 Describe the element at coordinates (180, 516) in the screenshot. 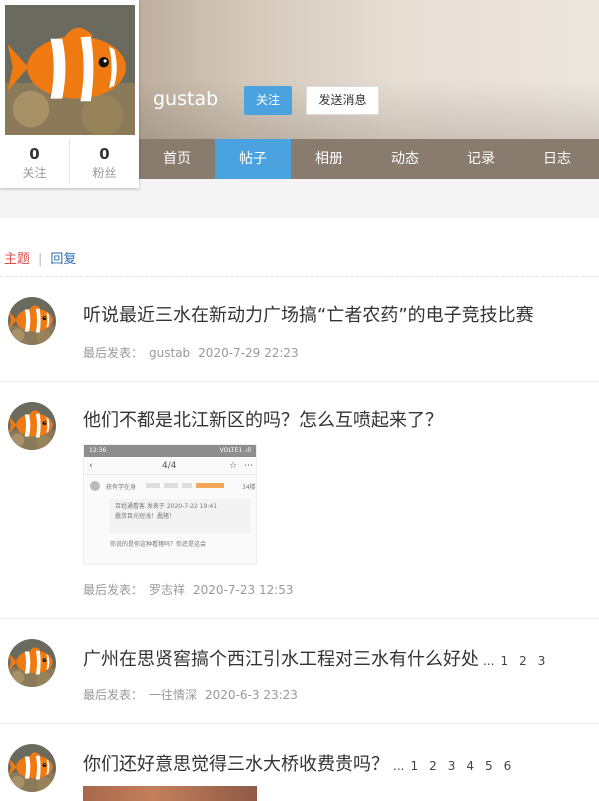

I see `thumb-quote: 百姓通看客 发表于 2020-7-22 19:41 蠢货目光短浅！蠢猪！` at that location.